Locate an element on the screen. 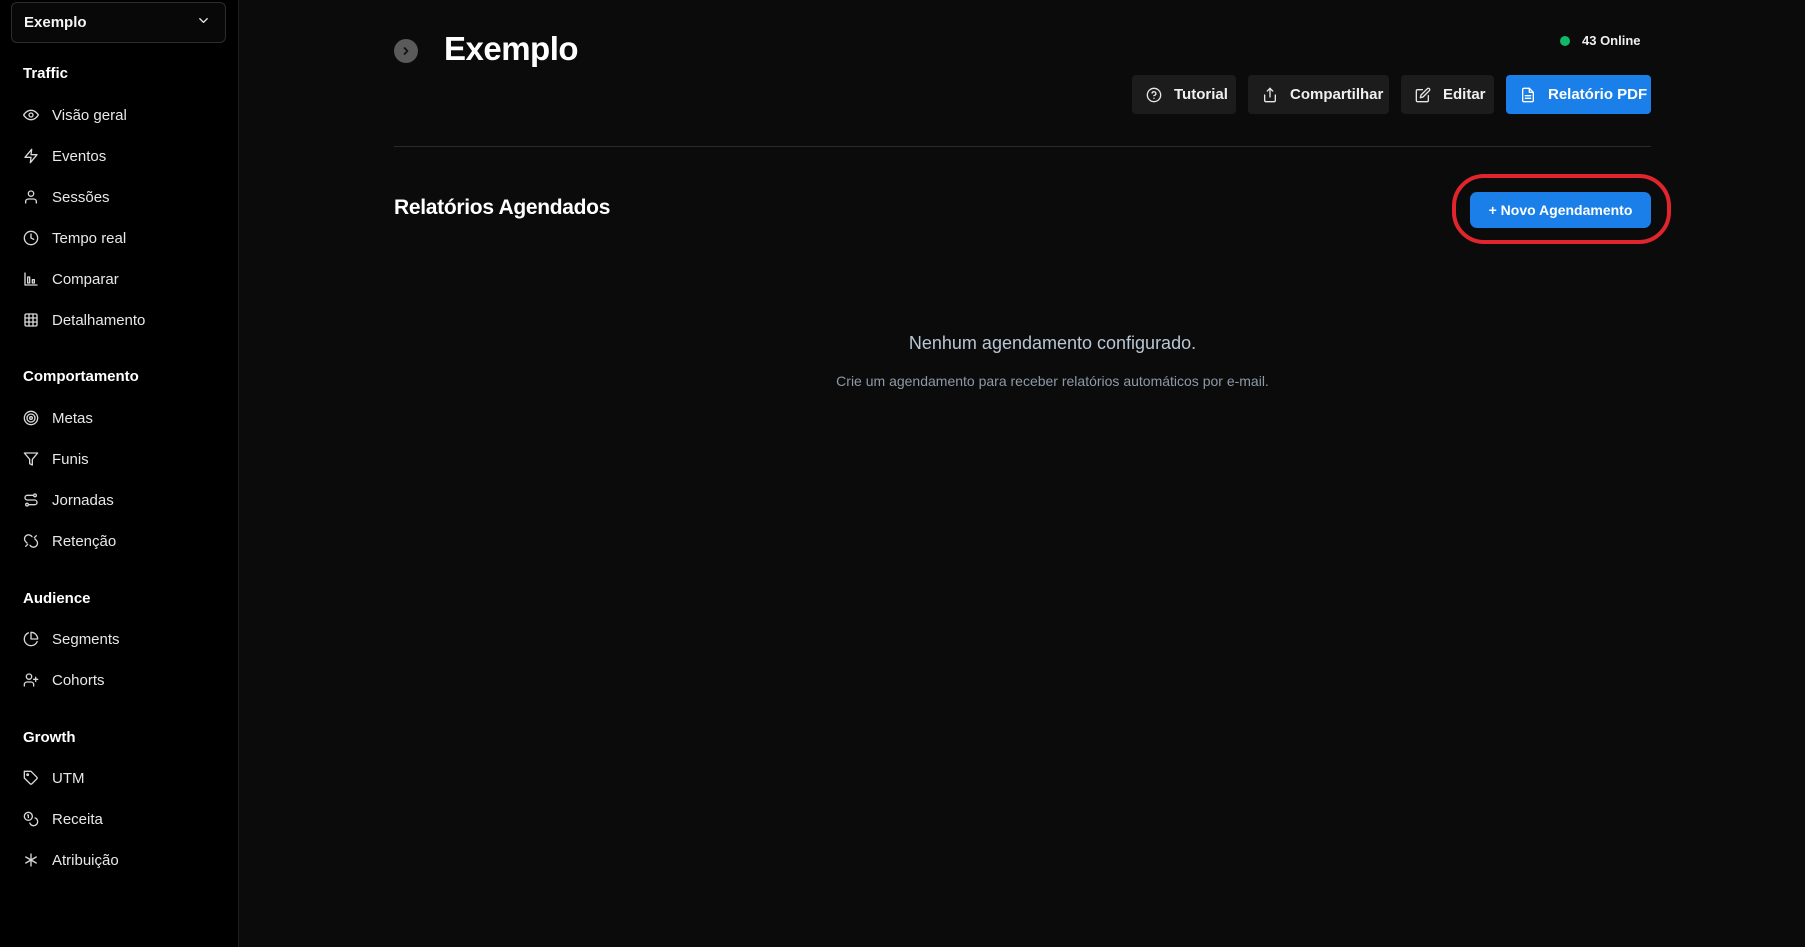 Image resolution: width=1805 pixels, height=947 pixels. site-selector: Exemplo is located at coordinates (118, 22).